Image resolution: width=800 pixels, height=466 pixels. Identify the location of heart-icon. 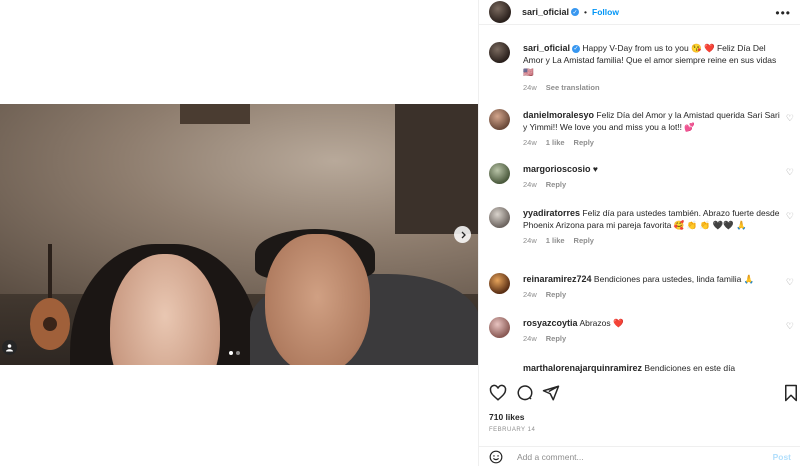
(498, 393).